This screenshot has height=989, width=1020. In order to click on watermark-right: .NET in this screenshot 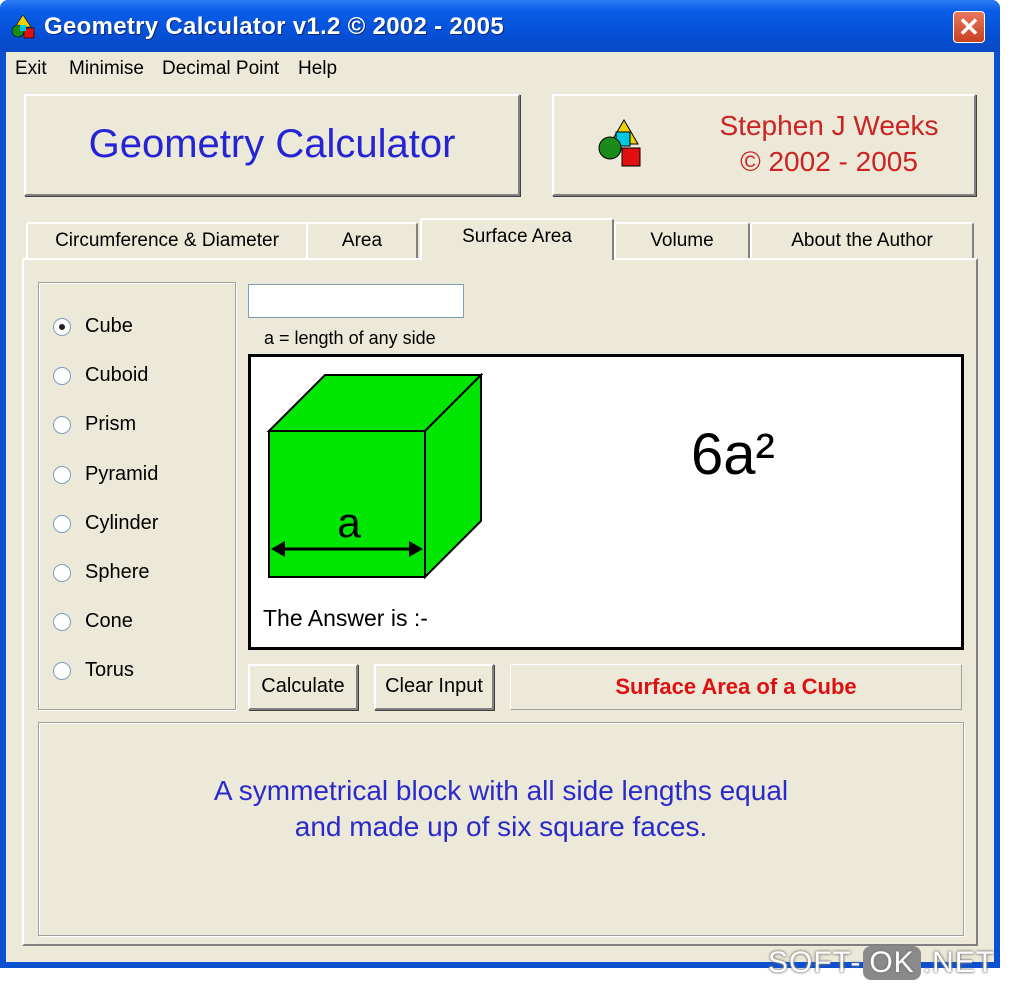, I will do `click(959, 962)`.